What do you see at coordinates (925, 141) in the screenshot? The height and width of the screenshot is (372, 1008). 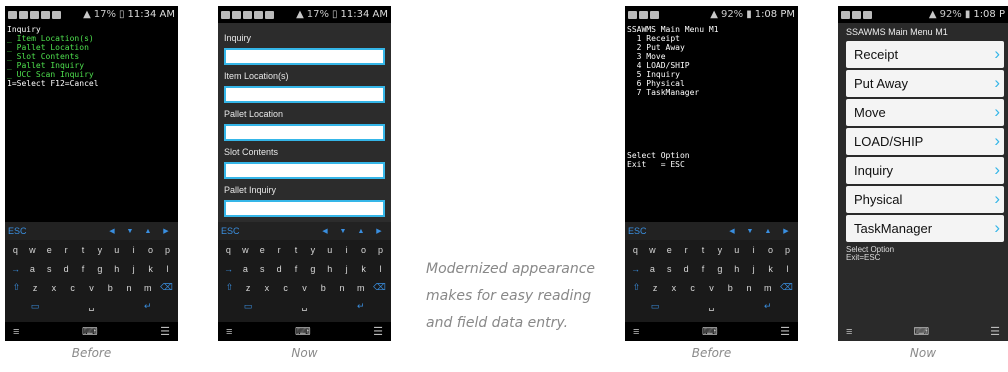 I see `menu-item-button: LOAD/SHIP ›` at bounding box center [925, 141].